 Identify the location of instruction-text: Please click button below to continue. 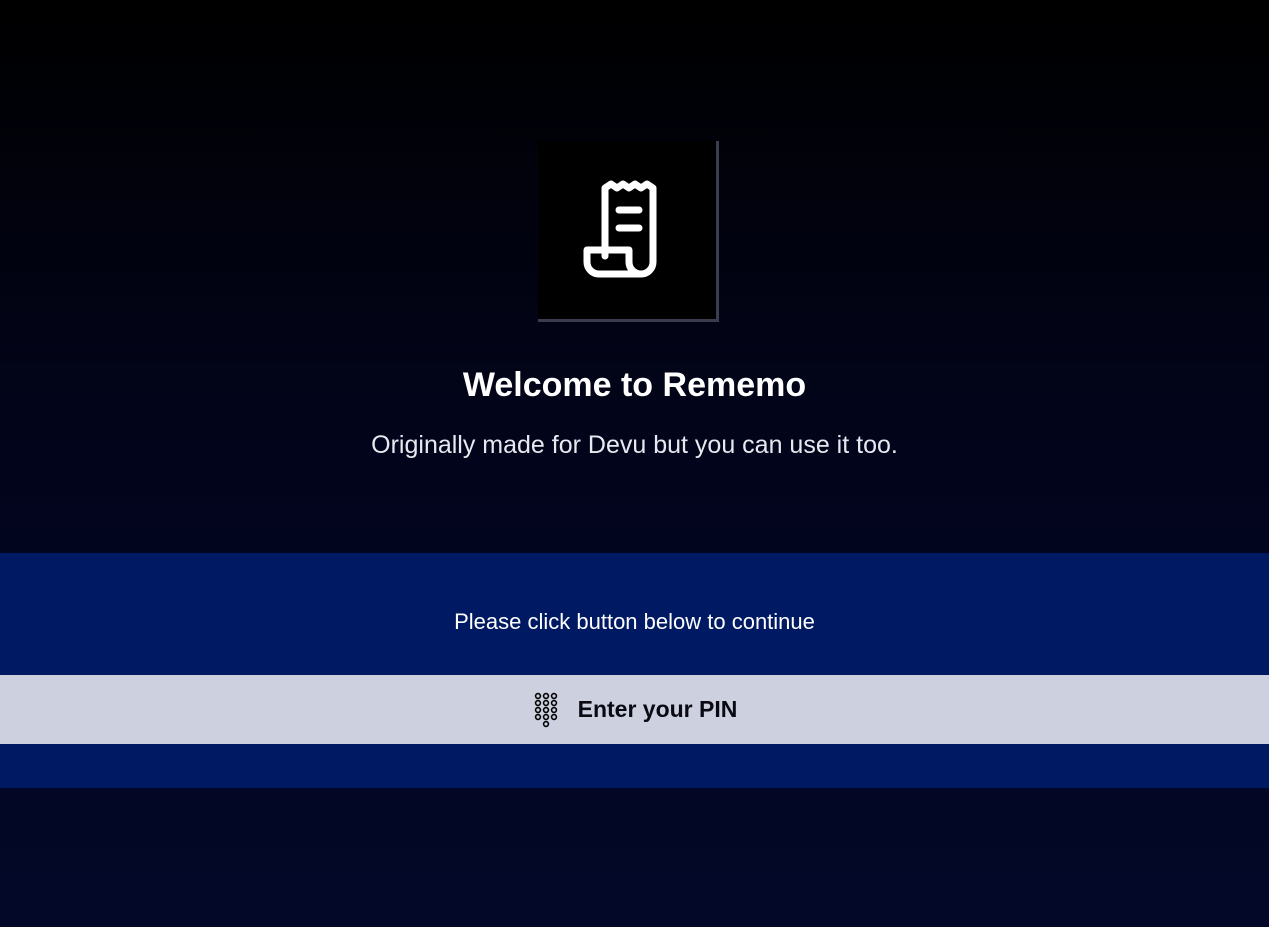
(634, 621).